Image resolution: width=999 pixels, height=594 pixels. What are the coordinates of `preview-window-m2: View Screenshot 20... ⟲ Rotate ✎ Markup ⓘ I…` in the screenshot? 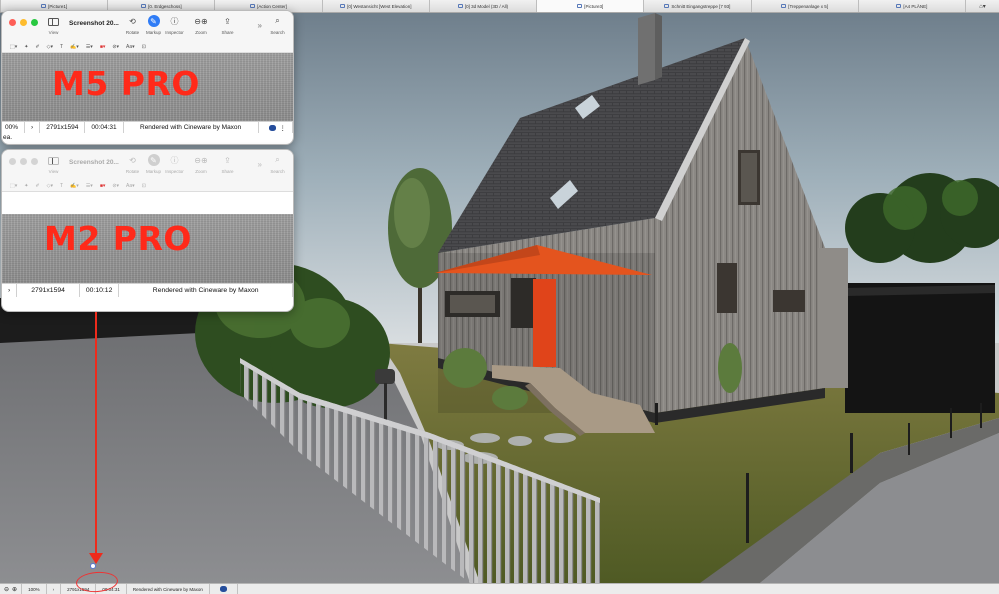 It's located at (147, 230).